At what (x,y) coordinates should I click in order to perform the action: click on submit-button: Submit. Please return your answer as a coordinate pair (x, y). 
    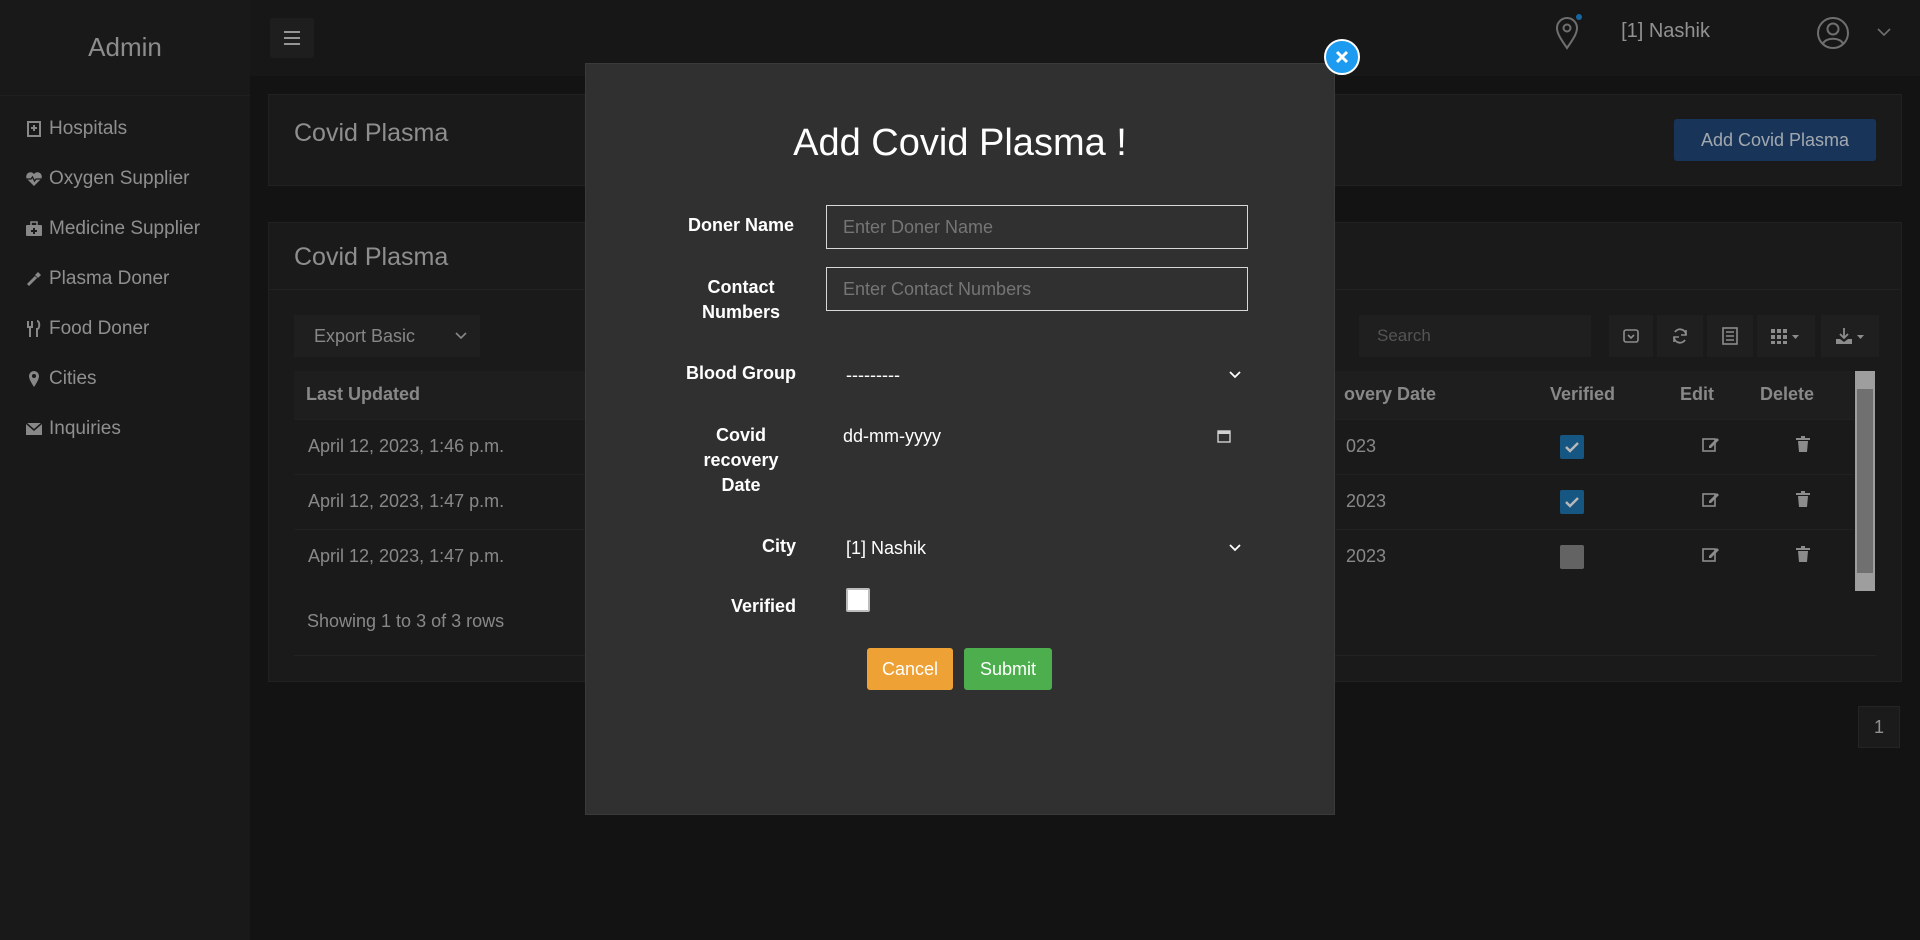
    Looking at the image, I should click on (1008, 669).